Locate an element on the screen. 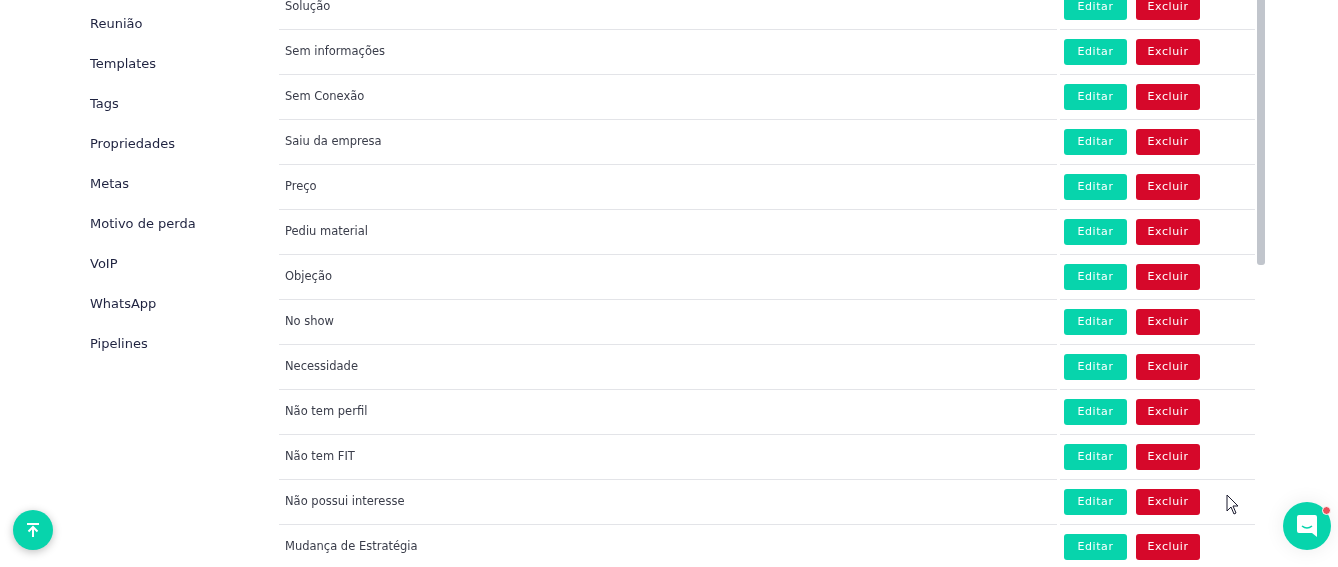 Image resolution: width=1338 pixels, height=567 pixels. sidebar-item: Tags is located at coordinates (184, 114).